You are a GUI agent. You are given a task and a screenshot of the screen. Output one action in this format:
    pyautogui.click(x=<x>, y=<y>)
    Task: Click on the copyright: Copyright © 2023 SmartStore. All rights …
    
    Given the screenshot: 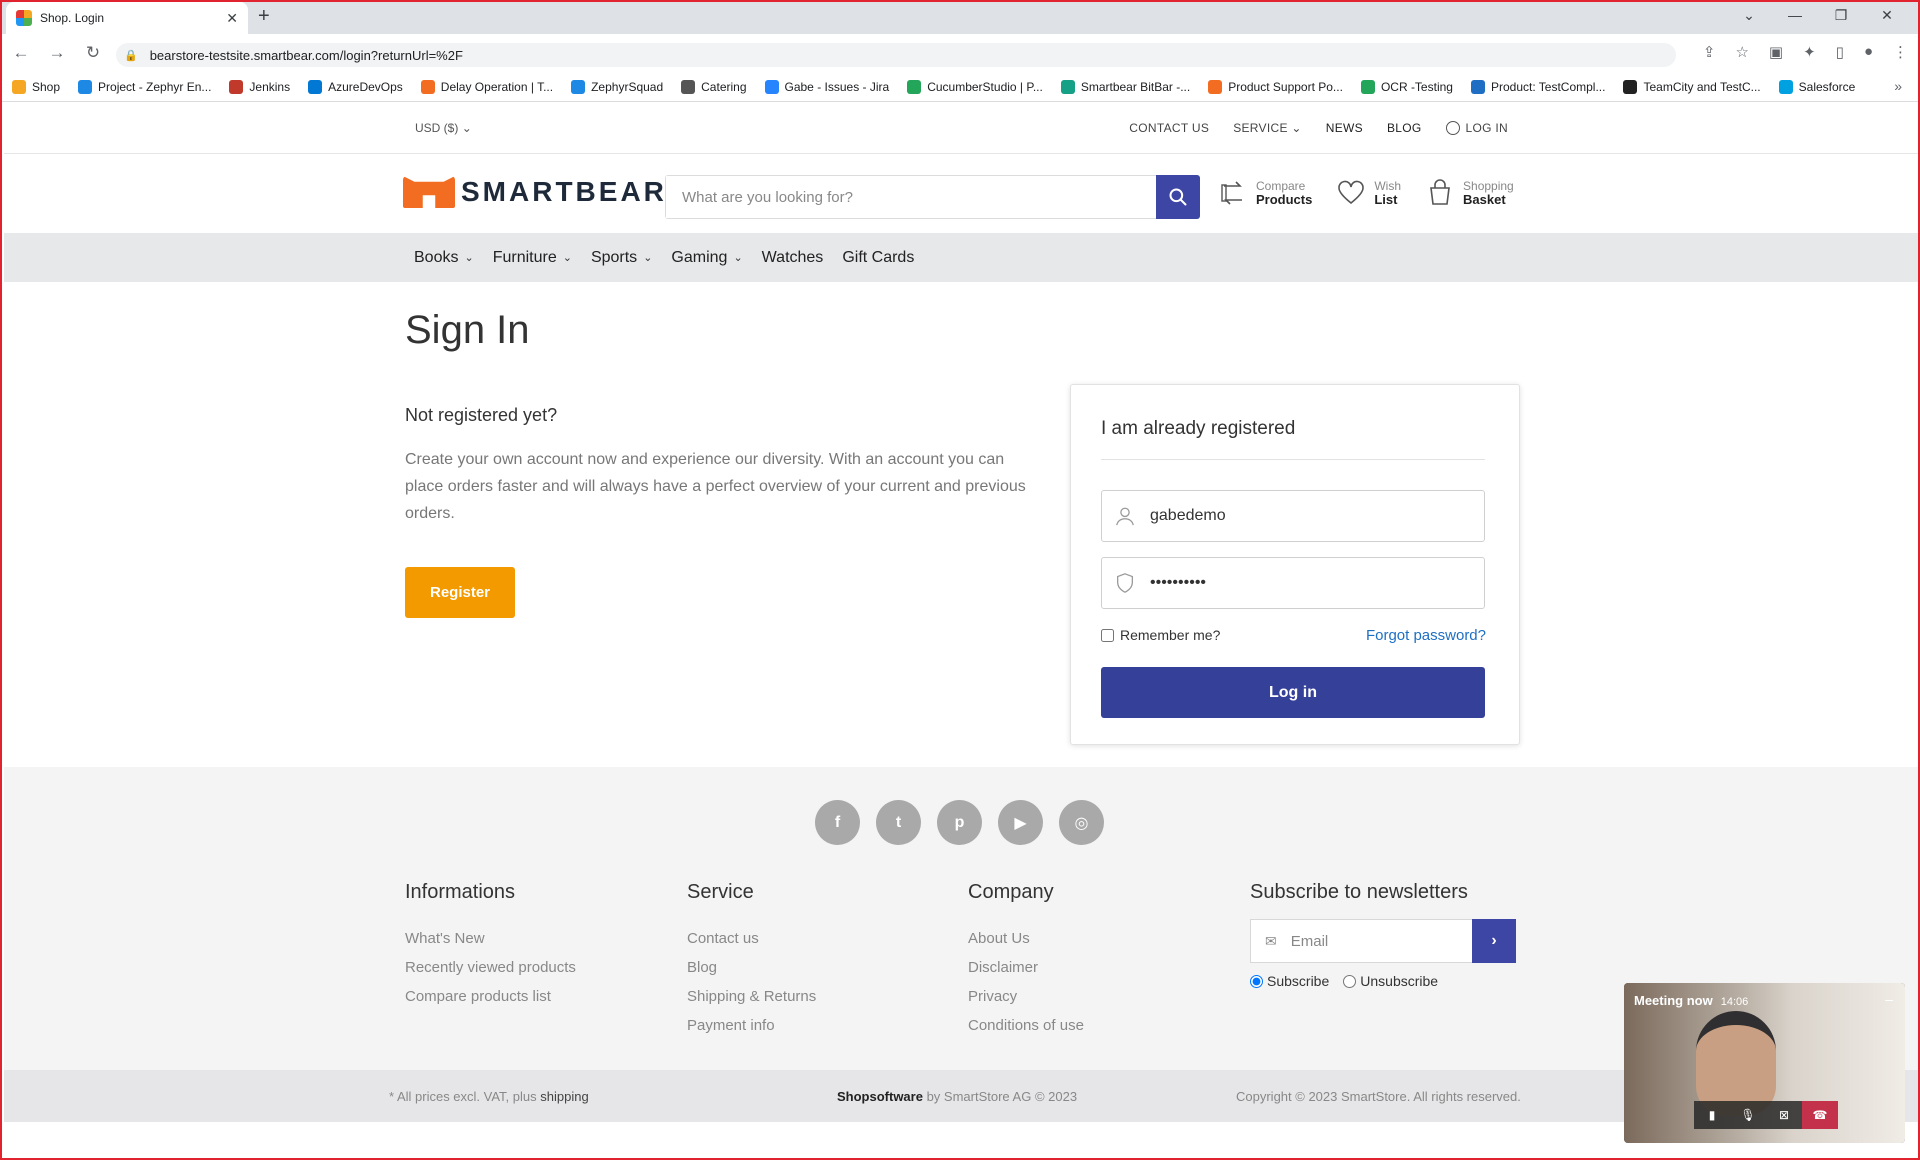 What is the action you would take?
    pyautogui.click(x=1378, y=1096)
    